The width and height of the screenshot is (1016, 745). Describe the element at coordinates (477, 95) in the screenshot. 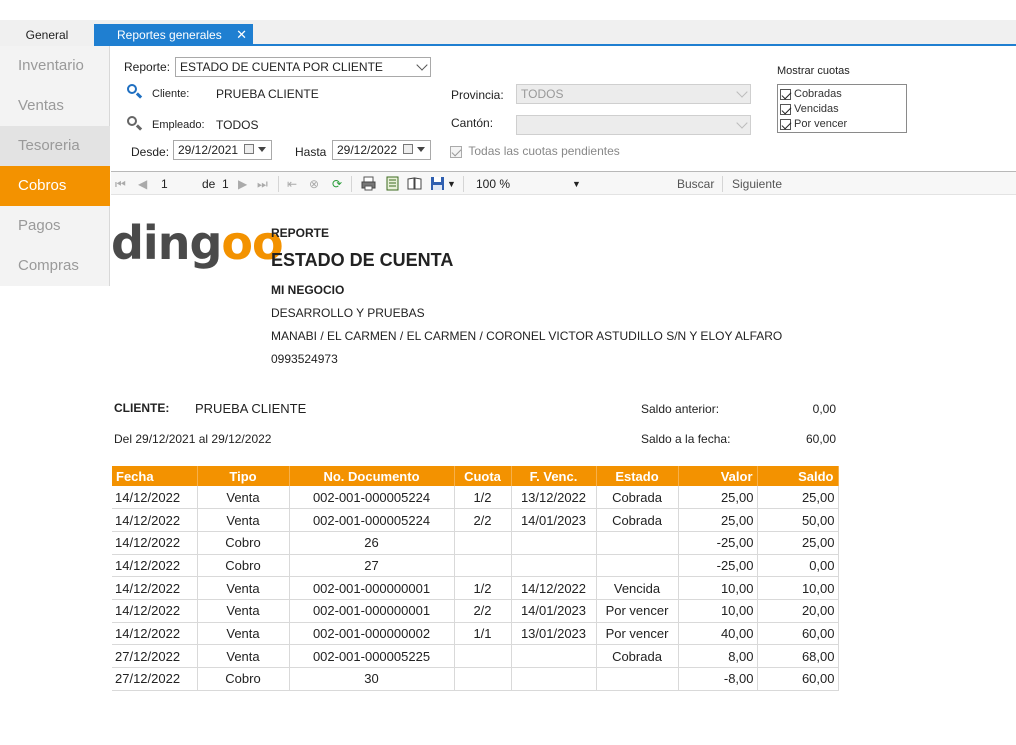

I see `provincia-label: Provincia:` at that location.